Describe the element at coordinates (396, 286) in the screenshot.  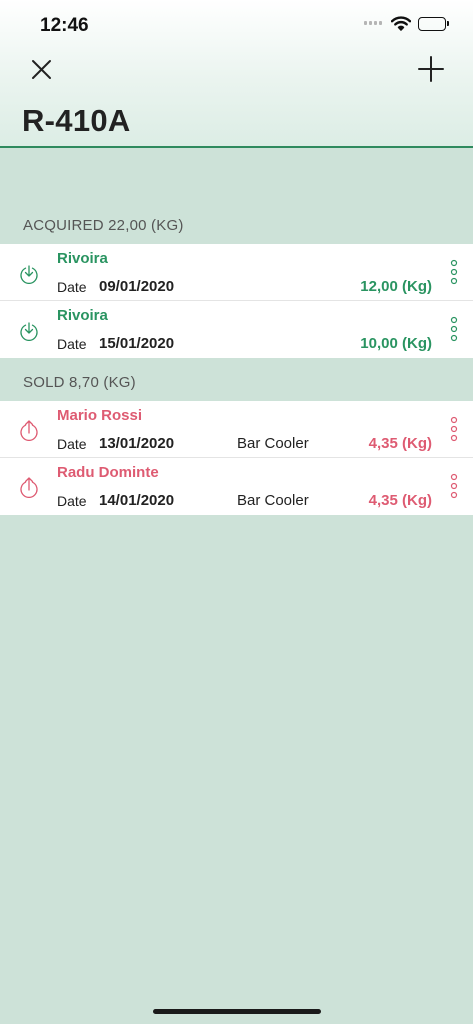
I see `quantity-value: 12,00 (Kg)` at that location.